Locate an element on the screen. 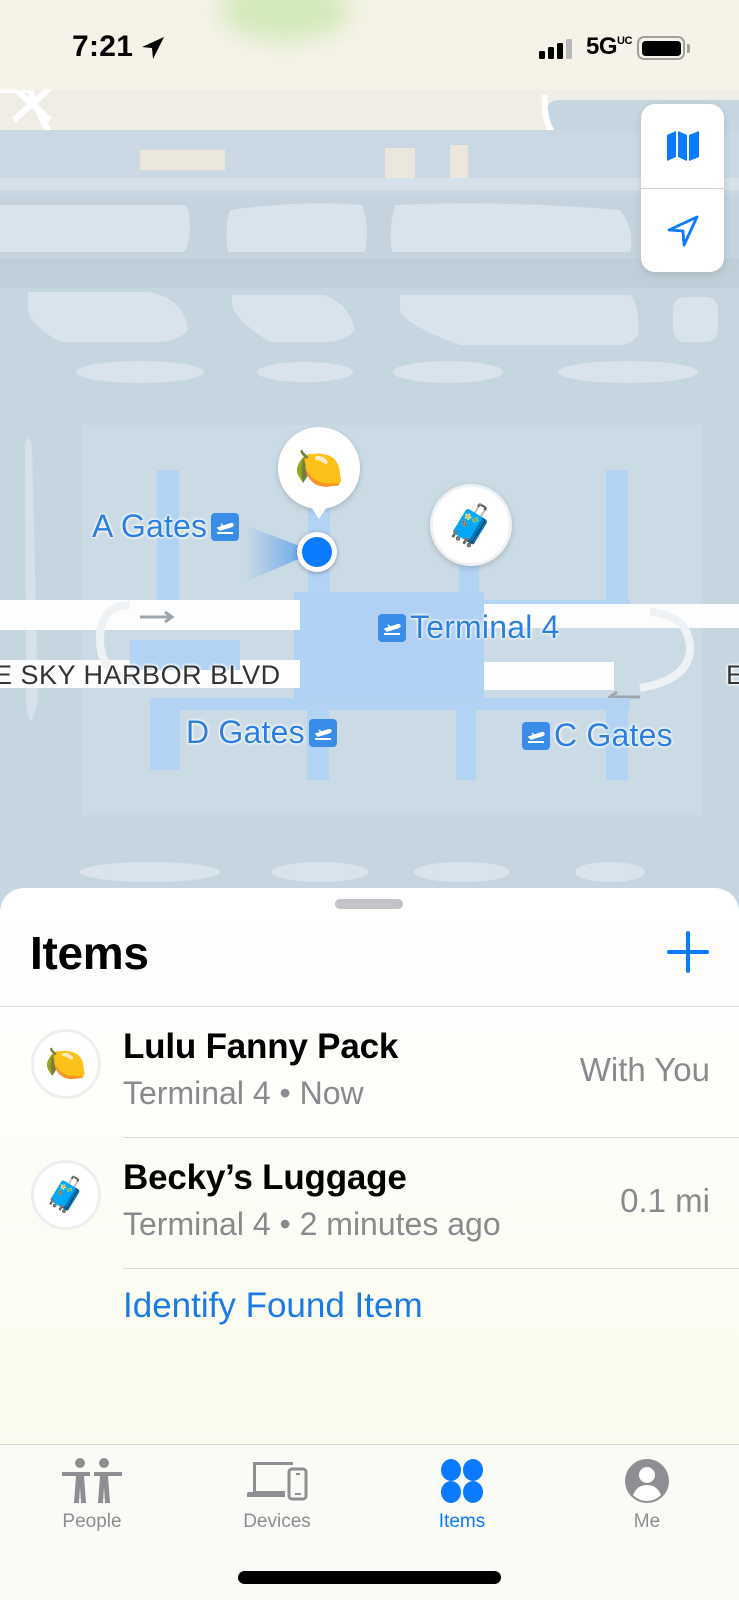 This screenshot has width=739, height=1600. network-type: 5GUC is located at coordinates (609, 47).